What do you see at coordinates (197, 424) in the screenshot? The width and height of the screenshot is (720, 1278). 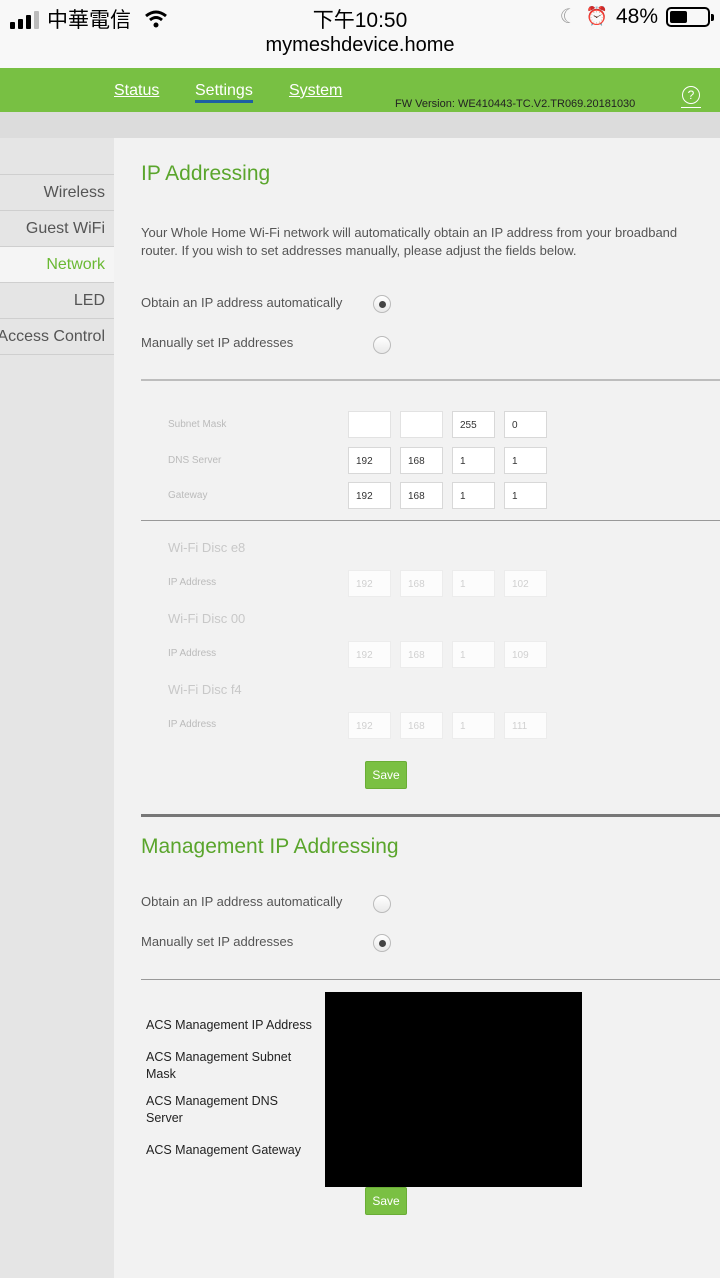 I see `subnet-mask-label: Subnet Mask` at bounding box center [197, 424].